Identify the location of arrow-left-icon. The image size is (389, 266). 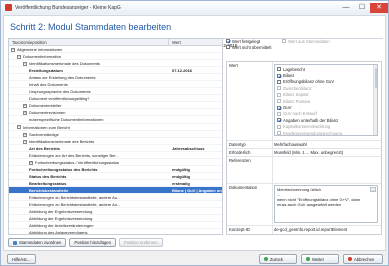
(266, 259).